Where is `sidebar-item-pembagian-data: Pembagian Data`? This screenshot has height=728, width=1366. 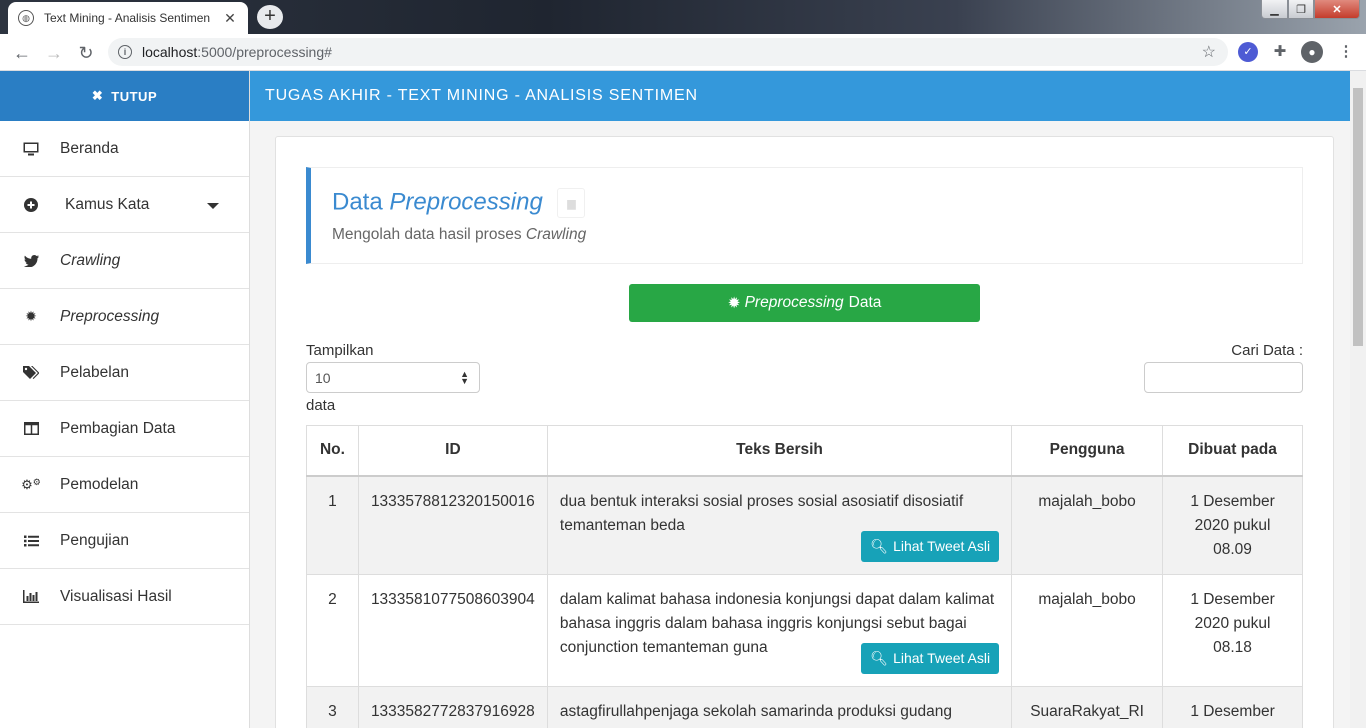 sidebar-item-pembagian-data: Pembagian Data is located at coordinates (124, 429).